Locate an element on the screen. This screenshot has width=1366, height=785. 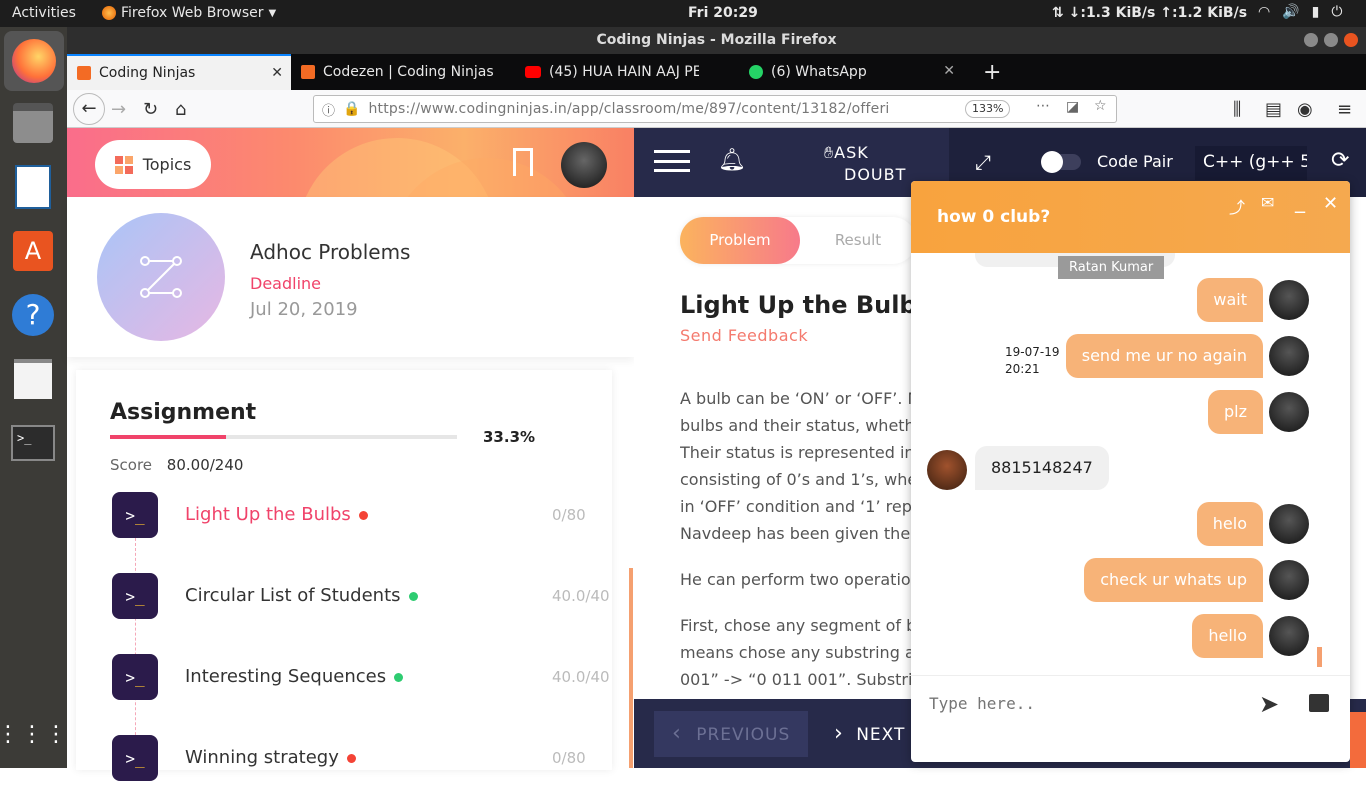
course-header: Topics is located at coordinates (350, 162).